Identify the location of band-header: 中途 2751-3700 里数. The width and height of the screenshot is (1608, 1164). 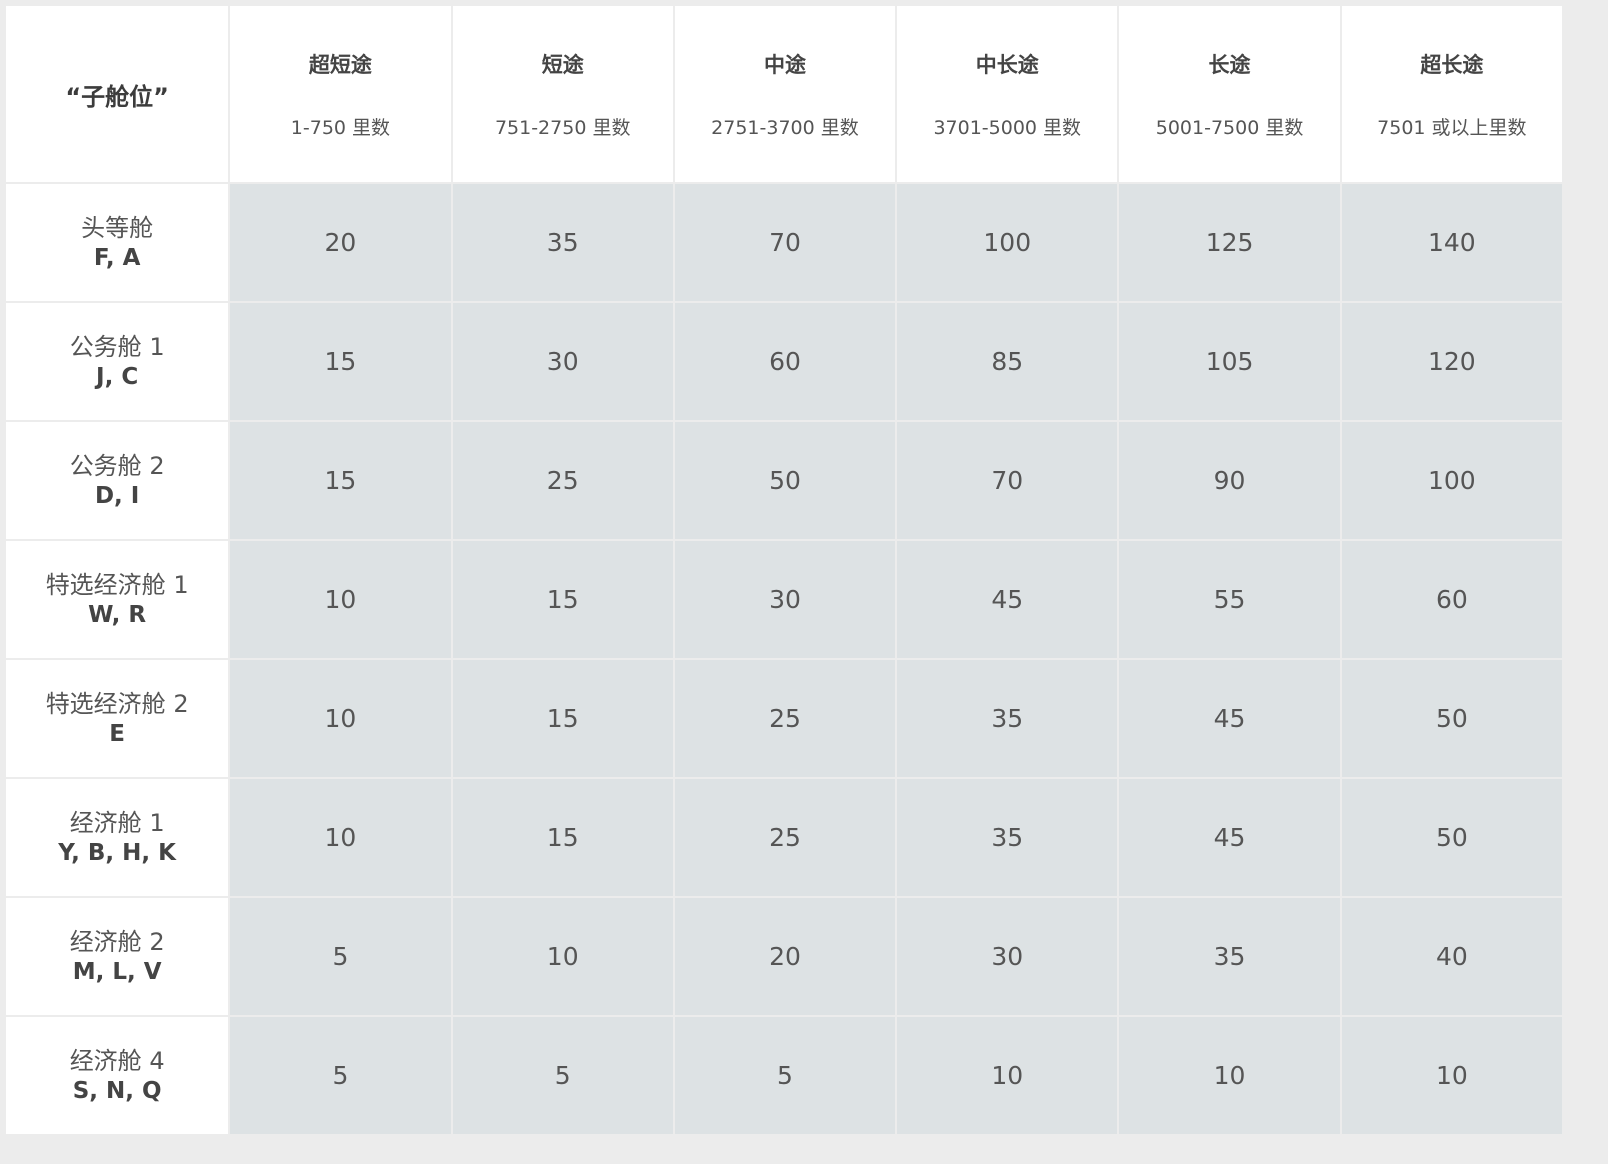
(785, 94).